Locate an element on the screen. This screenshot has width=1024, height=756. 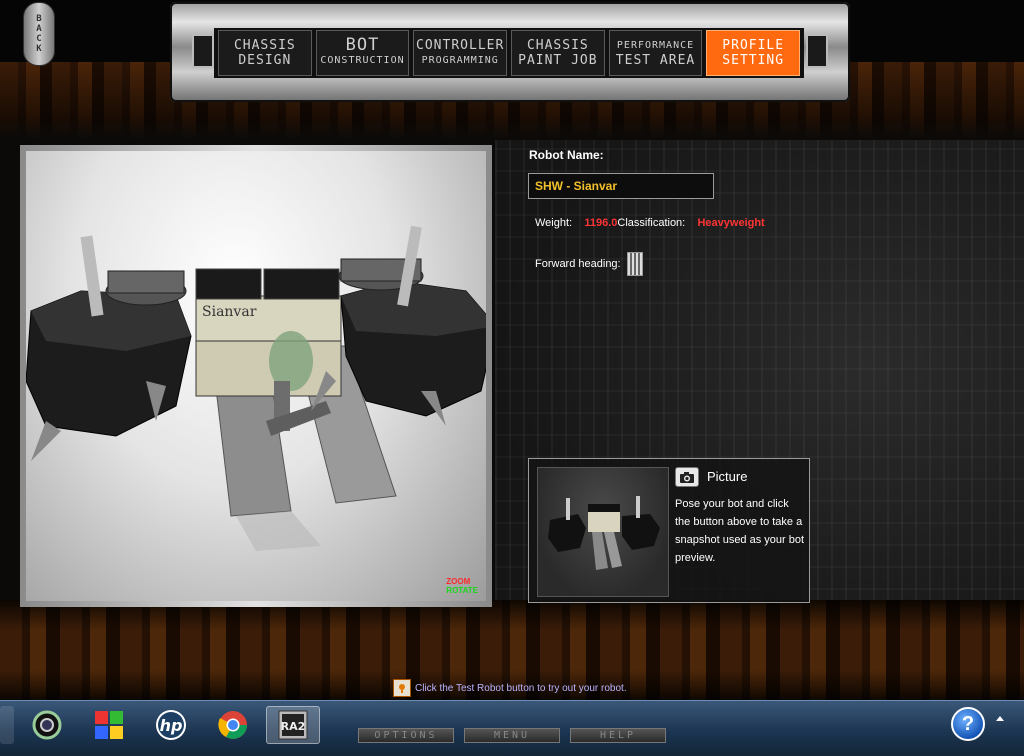
zoom-rotate-indicator: ZOOM ROTATE is located at coordinates (462, 586).